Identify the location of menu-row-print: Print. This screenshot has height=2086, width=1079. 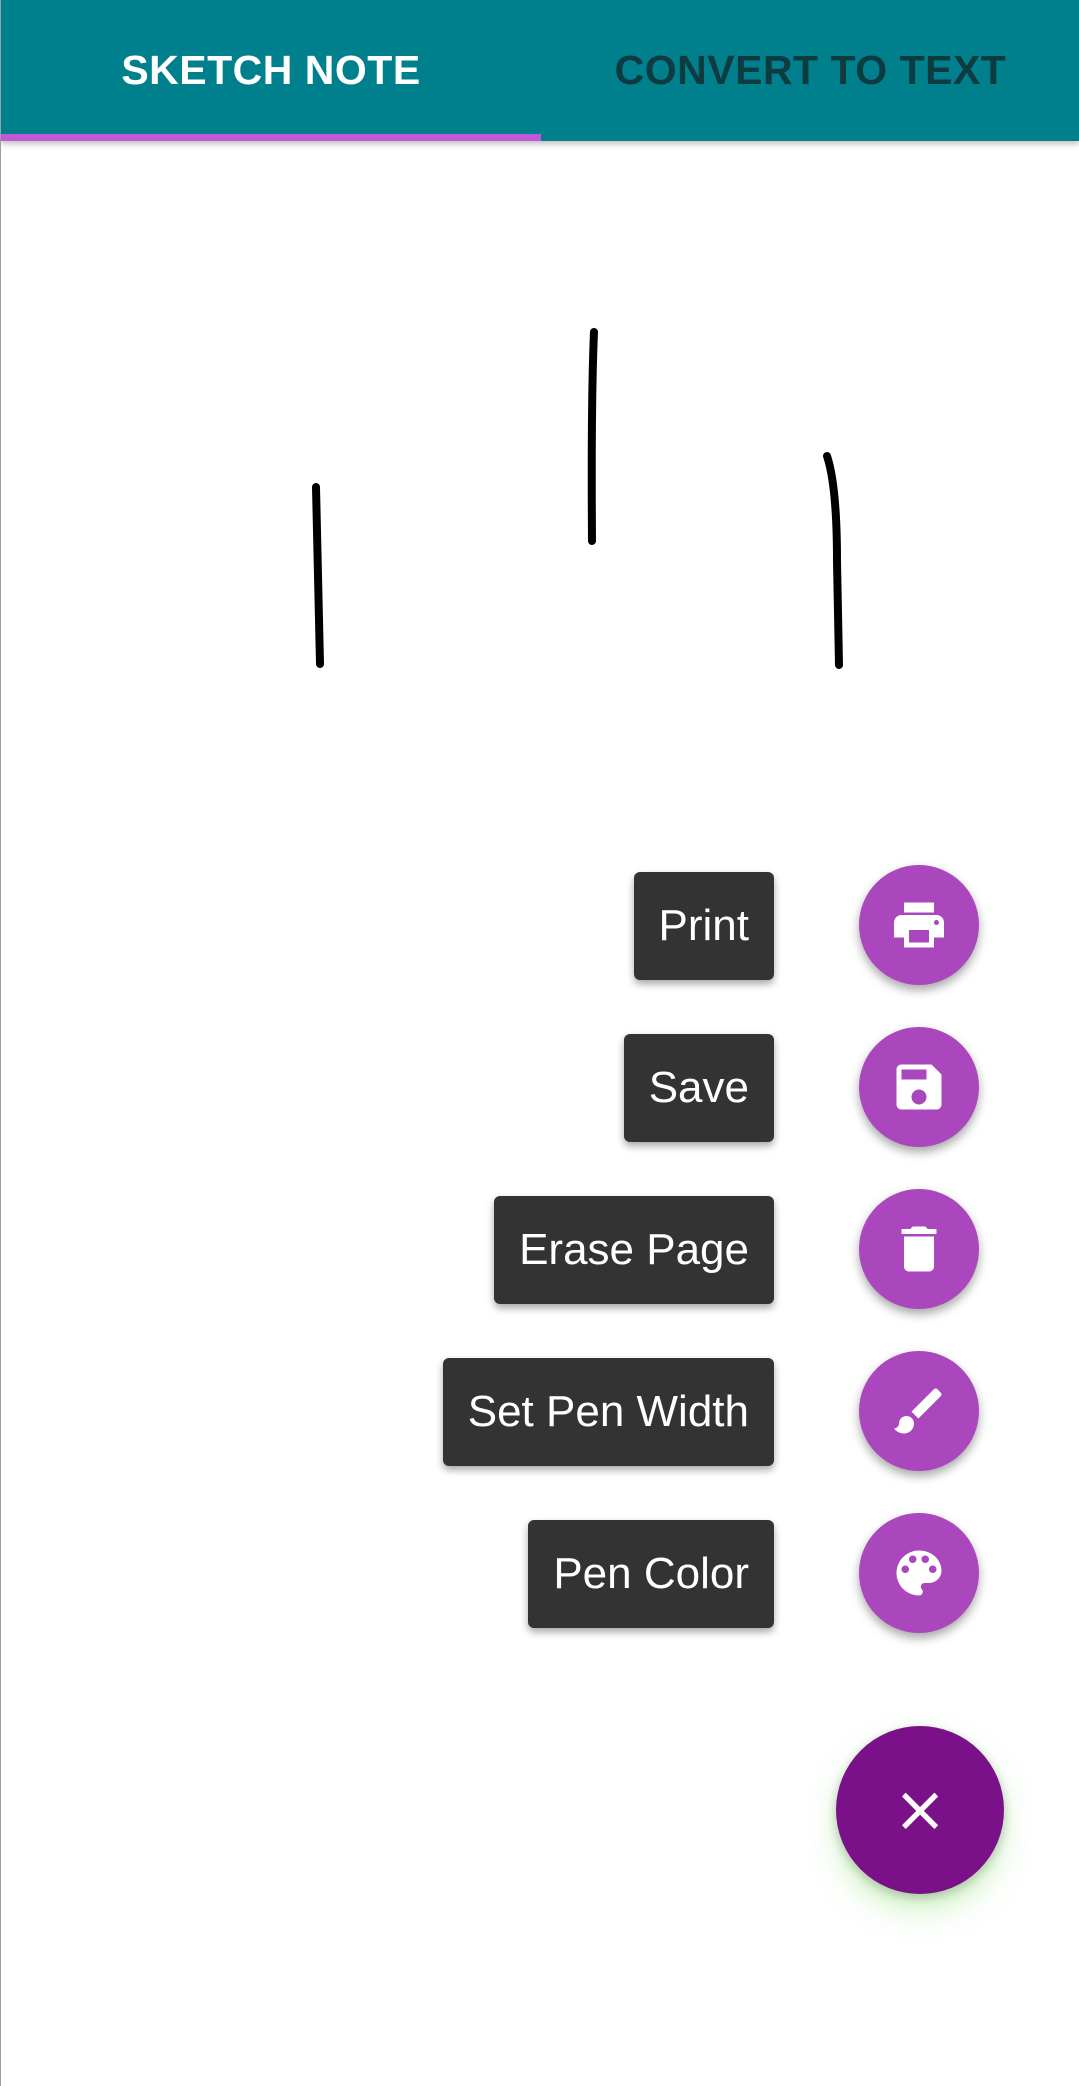
(540, 926).